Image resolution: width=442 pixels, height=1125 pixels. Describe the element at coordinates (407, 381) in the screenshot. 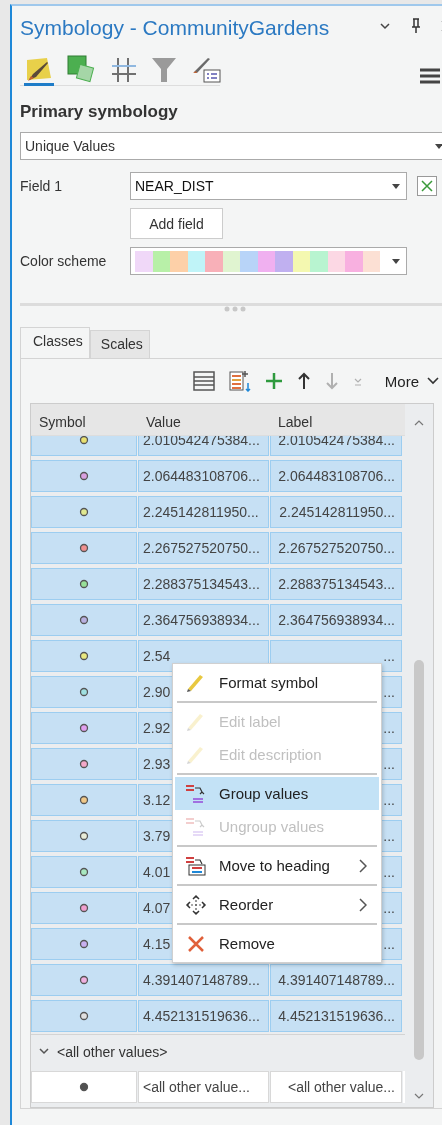

I see `more-button: More` at that location.